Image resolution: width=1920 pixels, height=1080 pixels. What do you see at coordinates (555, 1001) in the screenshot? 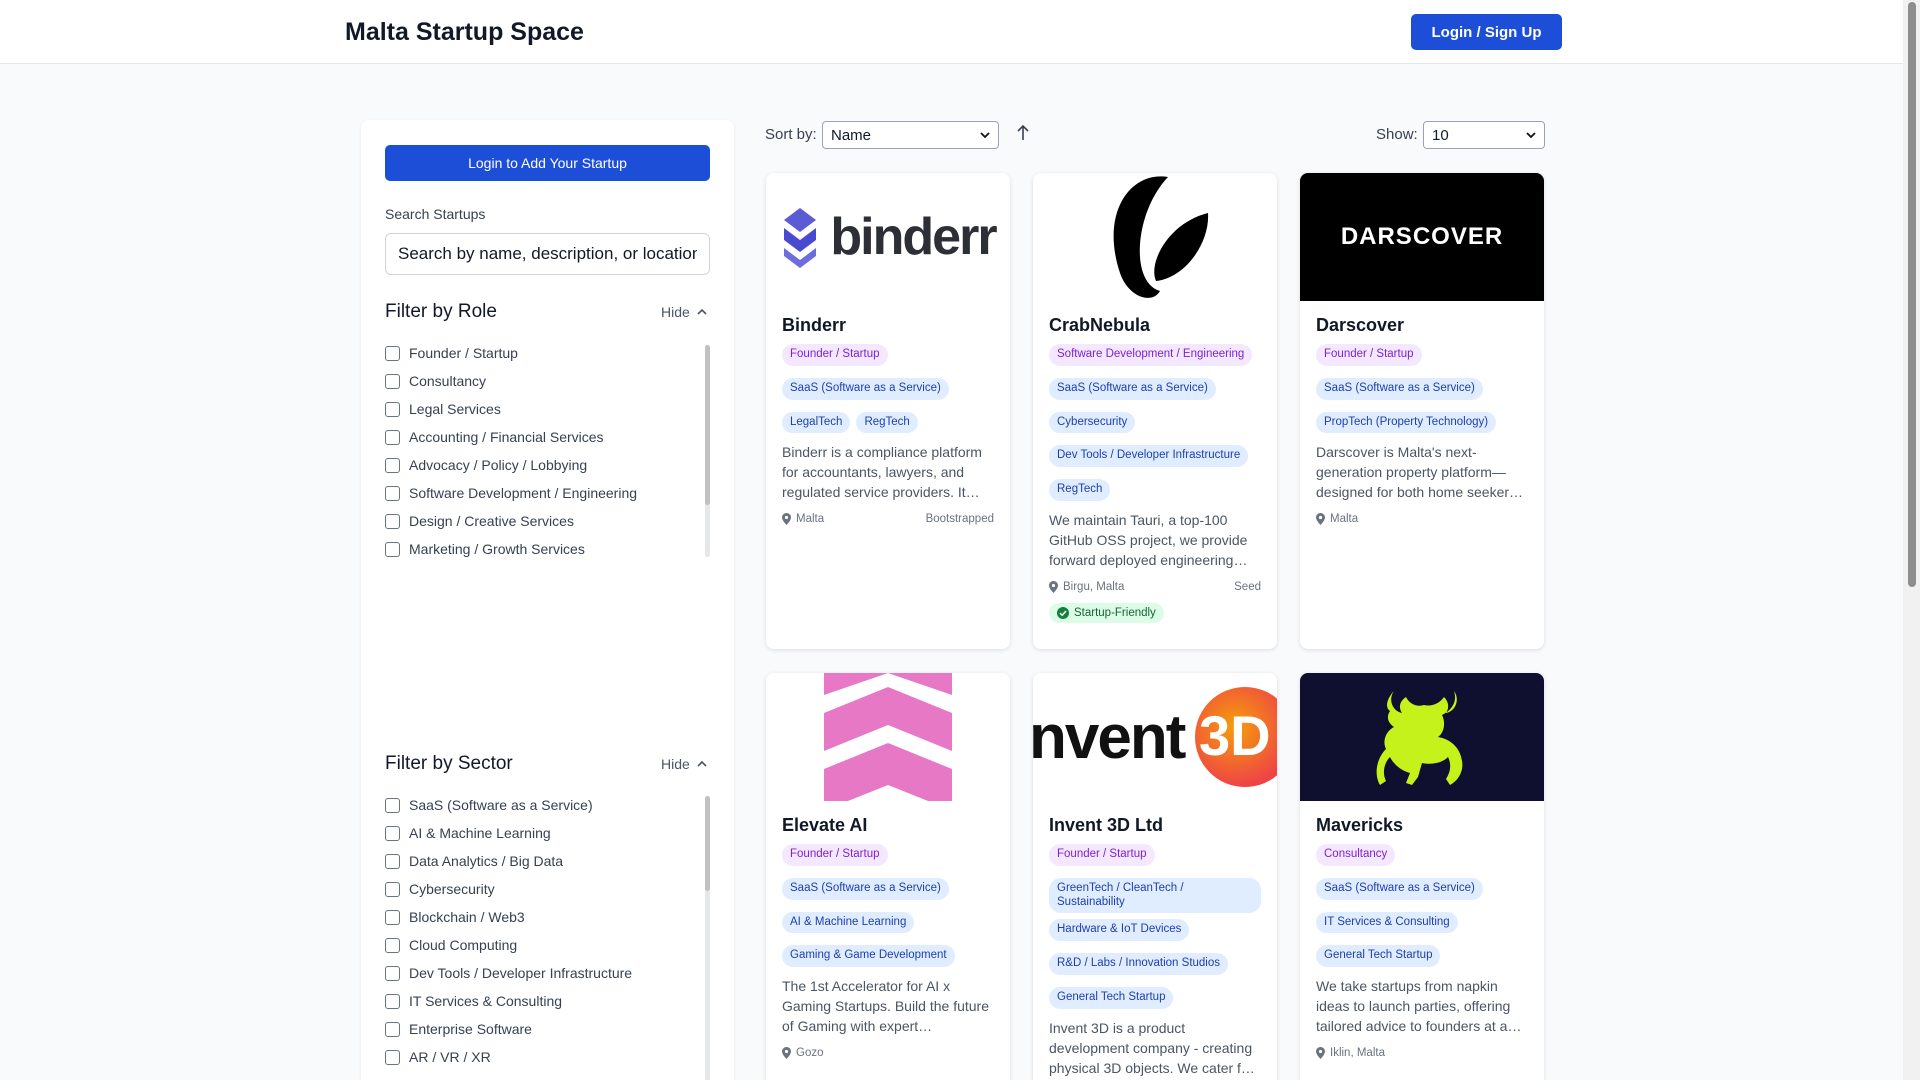
I see `sector-checkbox-item: IT Services & Consulting` at bounding box center [555, 1001].